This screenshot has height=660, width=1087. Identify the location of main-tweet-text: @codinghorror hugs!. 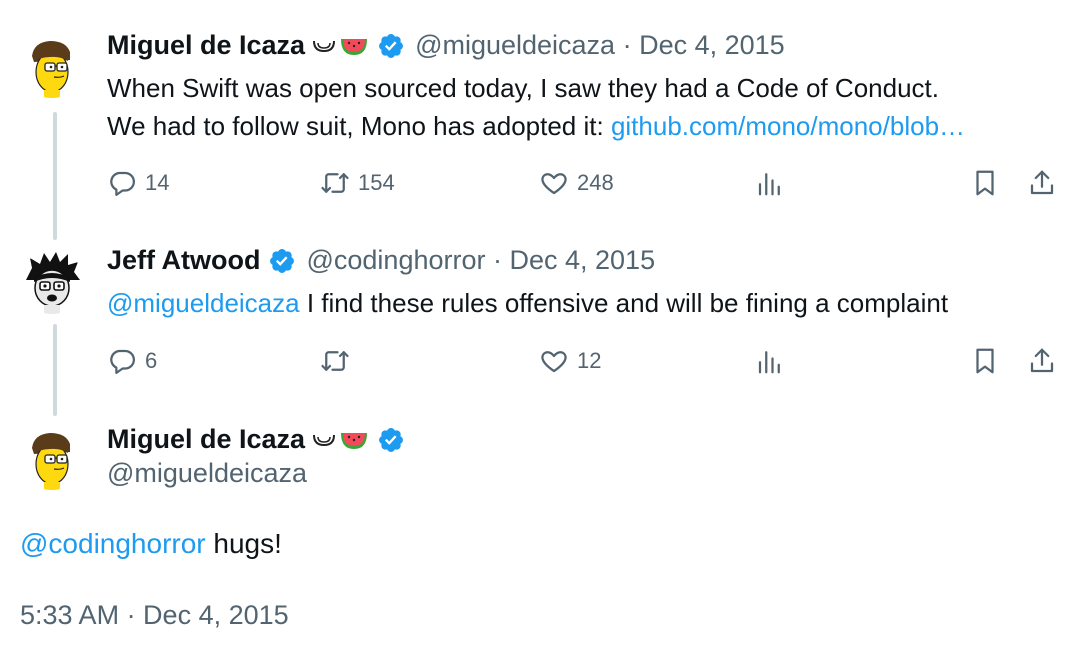
(151, 544).